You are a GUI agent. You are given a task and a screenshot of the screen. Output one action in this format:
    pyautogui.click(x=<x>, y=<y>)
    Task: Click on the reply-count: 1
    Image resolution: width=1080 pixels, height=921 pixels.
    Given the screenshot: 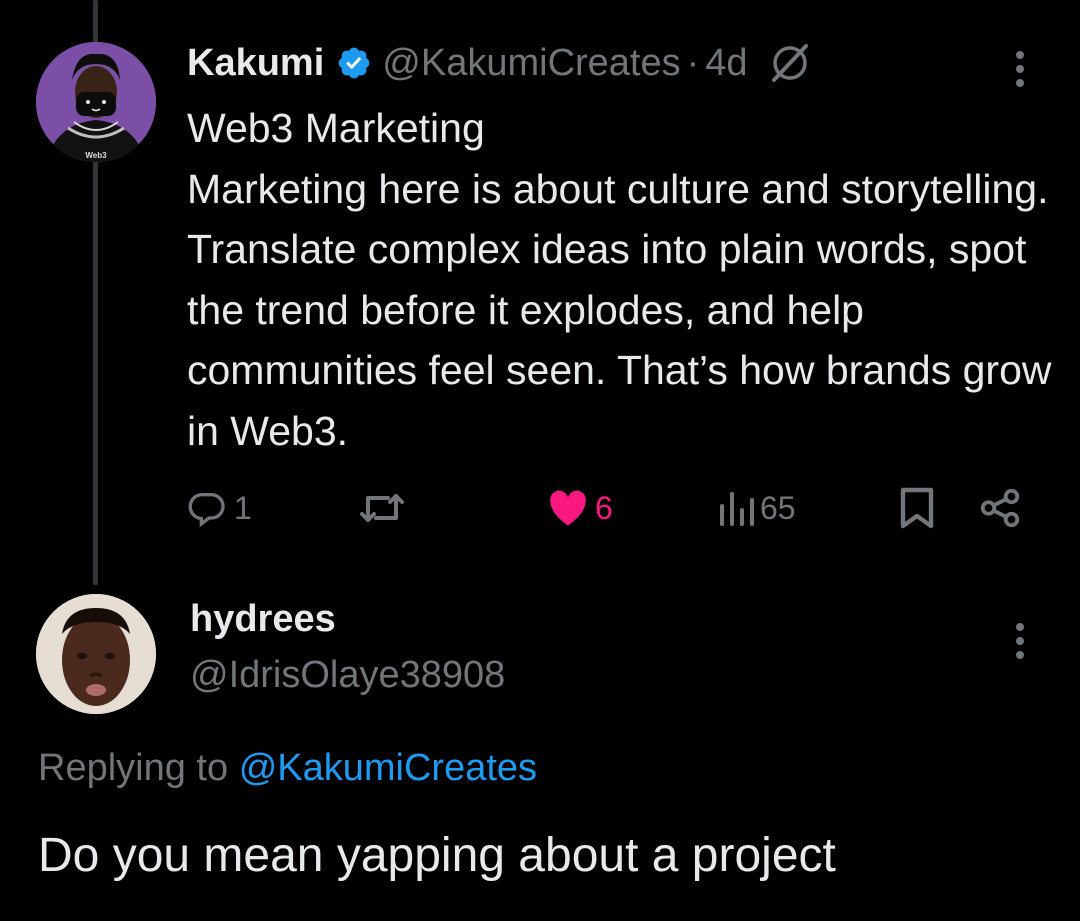 What is the action you would take?
    pyautogui.click(x=243, y=507)
    